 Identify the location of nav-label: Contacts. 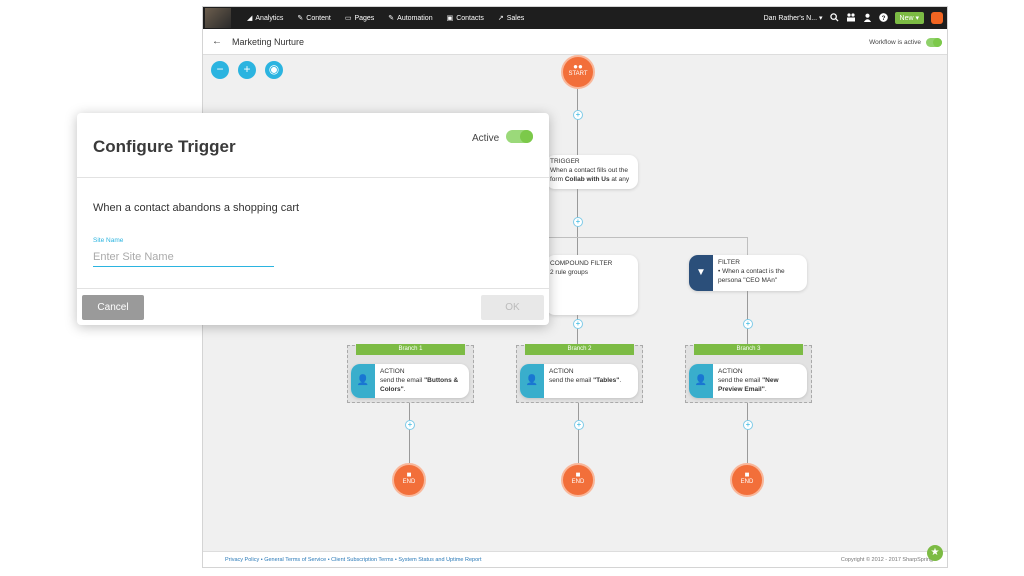
(470, 18).